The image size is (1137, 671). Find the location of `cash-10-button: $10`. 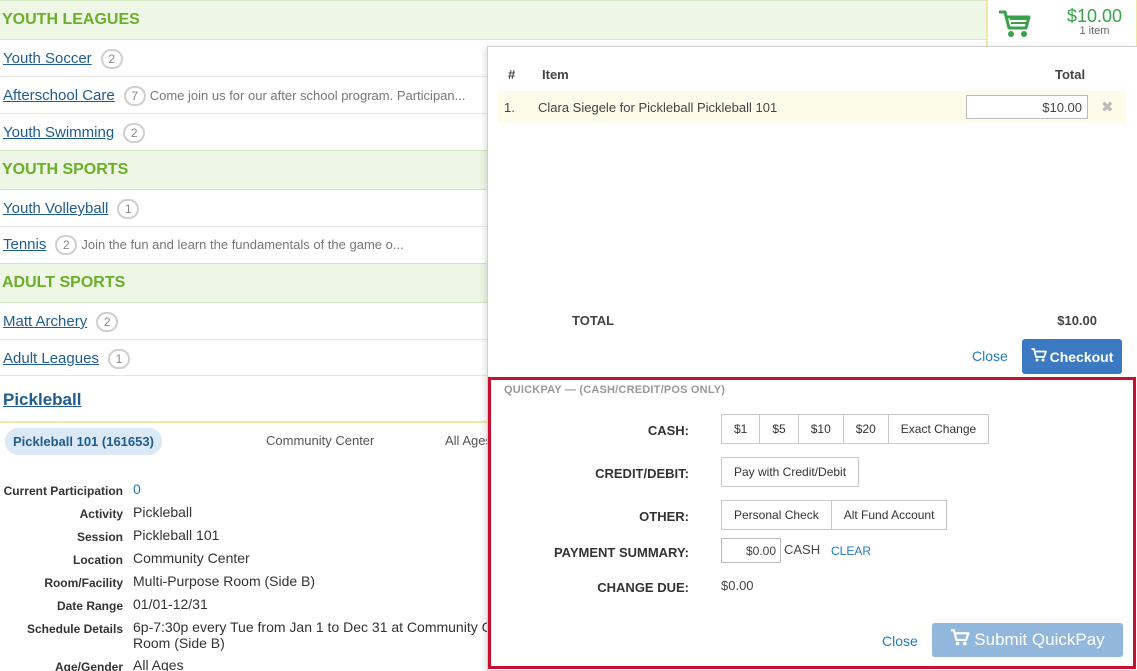

cash-10-button: $10 is located at coordinates (820, 429).